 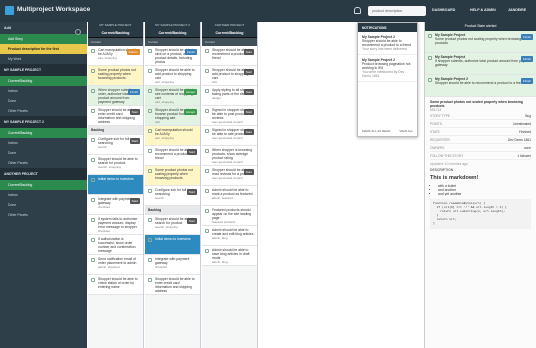 What do you see at coordinates (480, 140) in the screenshot?
I see `detail-field-row: REQUESTER Dev Demo 1861` at bounding box center [480, 140].